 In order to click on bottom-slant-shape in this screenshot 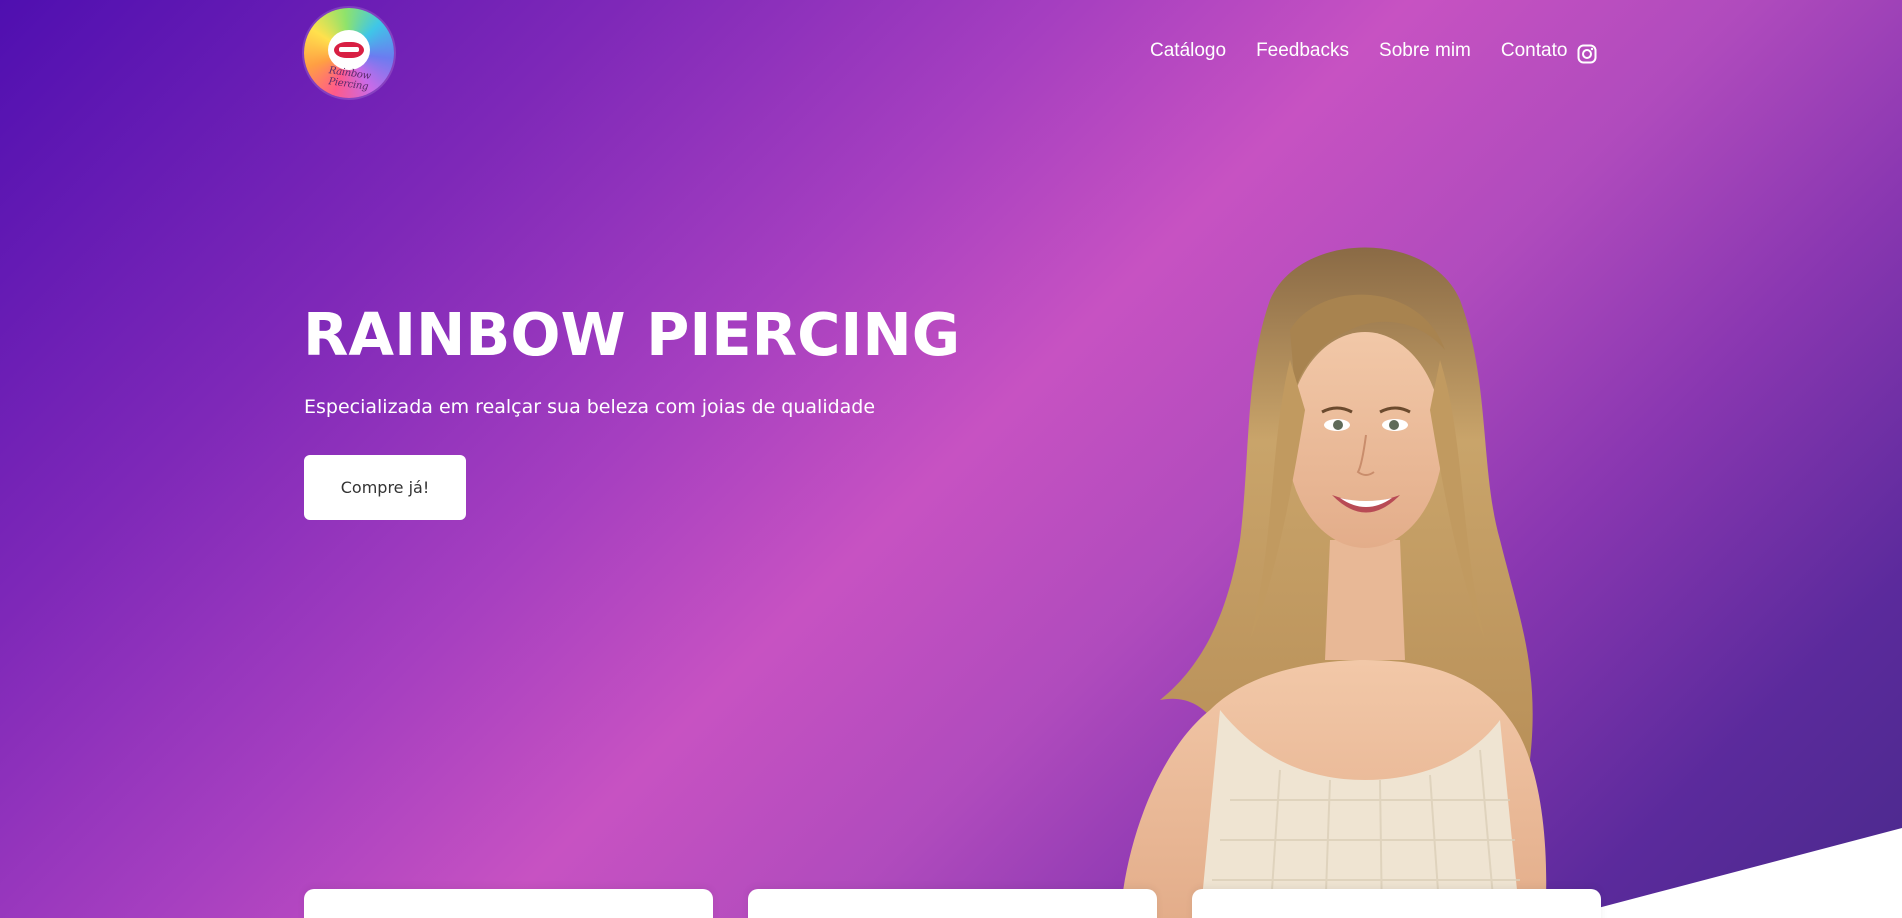, I will do `click(1731, 873)`.